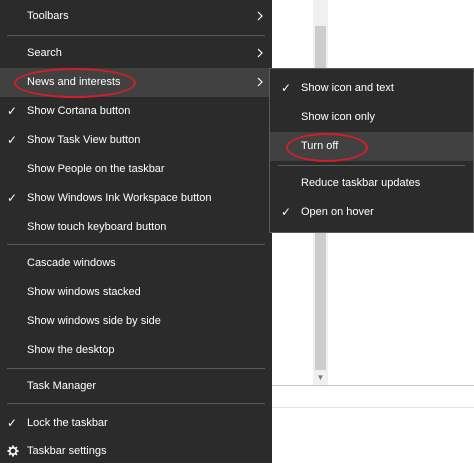  I want to click on submenu-item-show-icon-only: Show icon only, so click(371, 117).